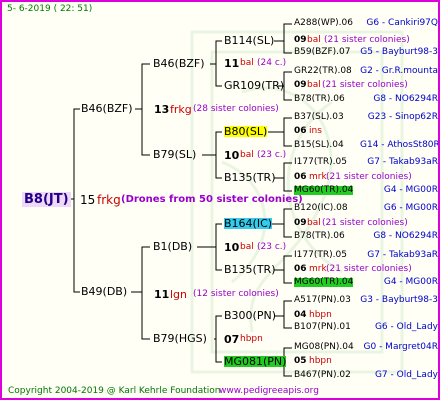 The height and width of the screenshot is (400, 440). What do you see at coordinates (236, 294) in the screenshot?
I see `gen2-1-note: (12 sister colonies)` at bounding box center [236, 294].